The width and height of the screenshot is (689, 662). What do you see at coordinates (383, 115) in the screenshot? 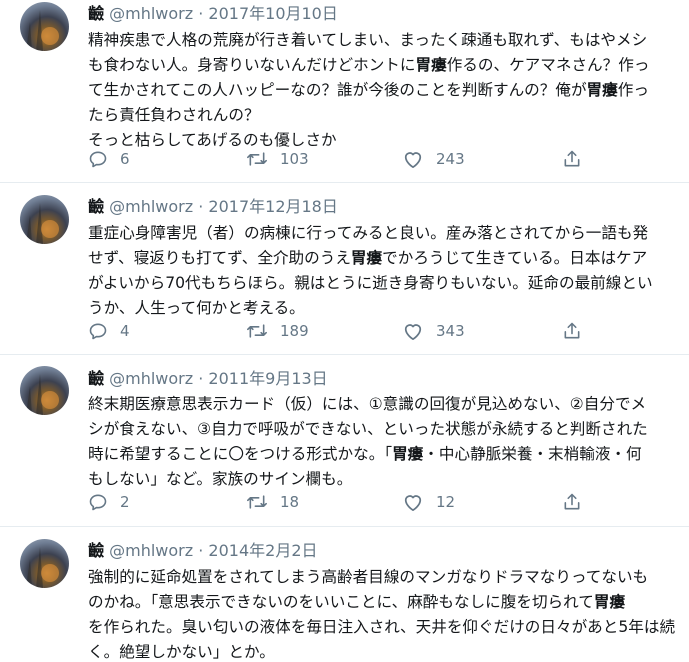
I see `tweet-text-line: たら責任負わされんの？` at bounding box center [383, 115].